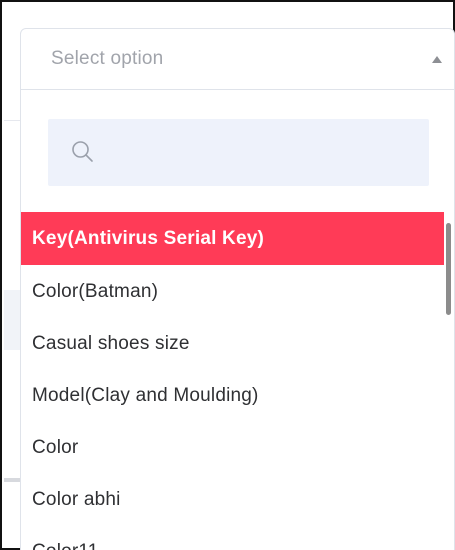 The image size is (455, 550). Describe the element at coordinates (448, 269) in the screenshot. I see `scrollbar-thumb` at that location.